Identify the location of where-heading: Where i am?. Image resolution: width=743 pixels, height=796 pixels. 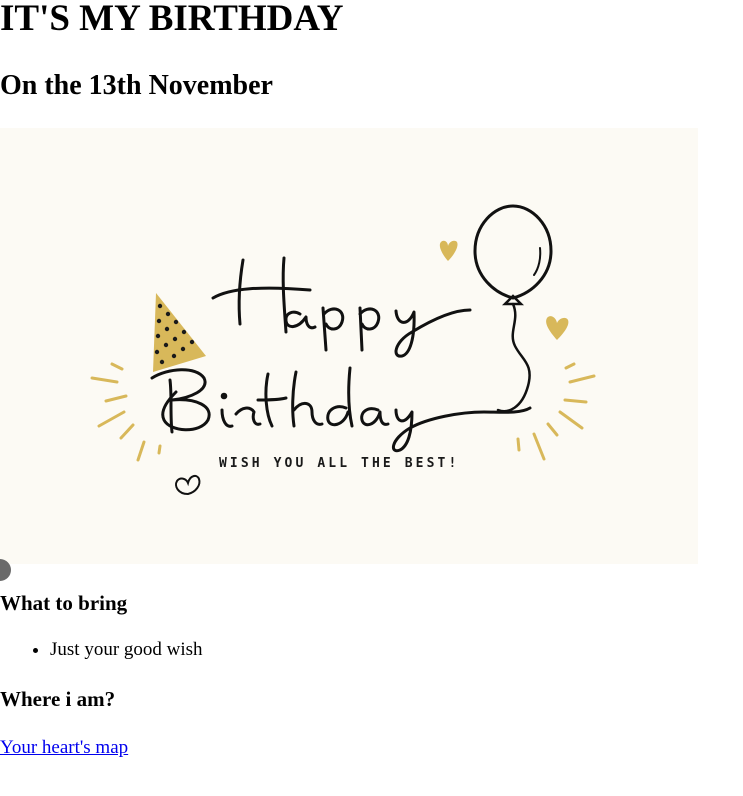
(58, 699).